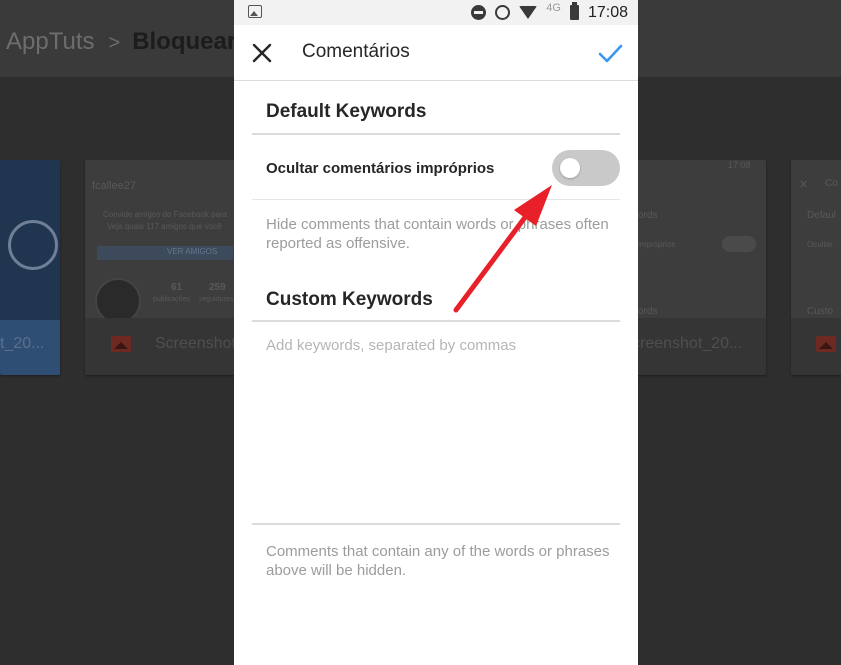  Describe the element at coordinates (217, 287) in the screenshot. I see `mini-stat-2: 259` at that location.